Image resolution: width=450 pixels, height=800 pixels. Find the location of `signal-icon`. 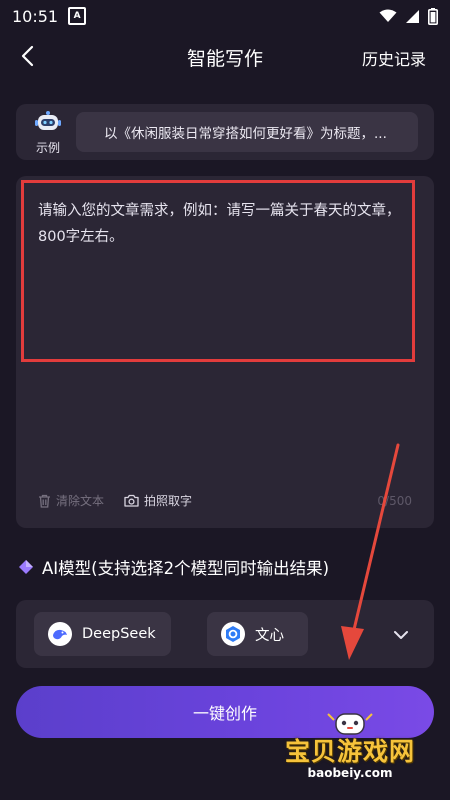

signal-icon is located at coordinates (412, 16).